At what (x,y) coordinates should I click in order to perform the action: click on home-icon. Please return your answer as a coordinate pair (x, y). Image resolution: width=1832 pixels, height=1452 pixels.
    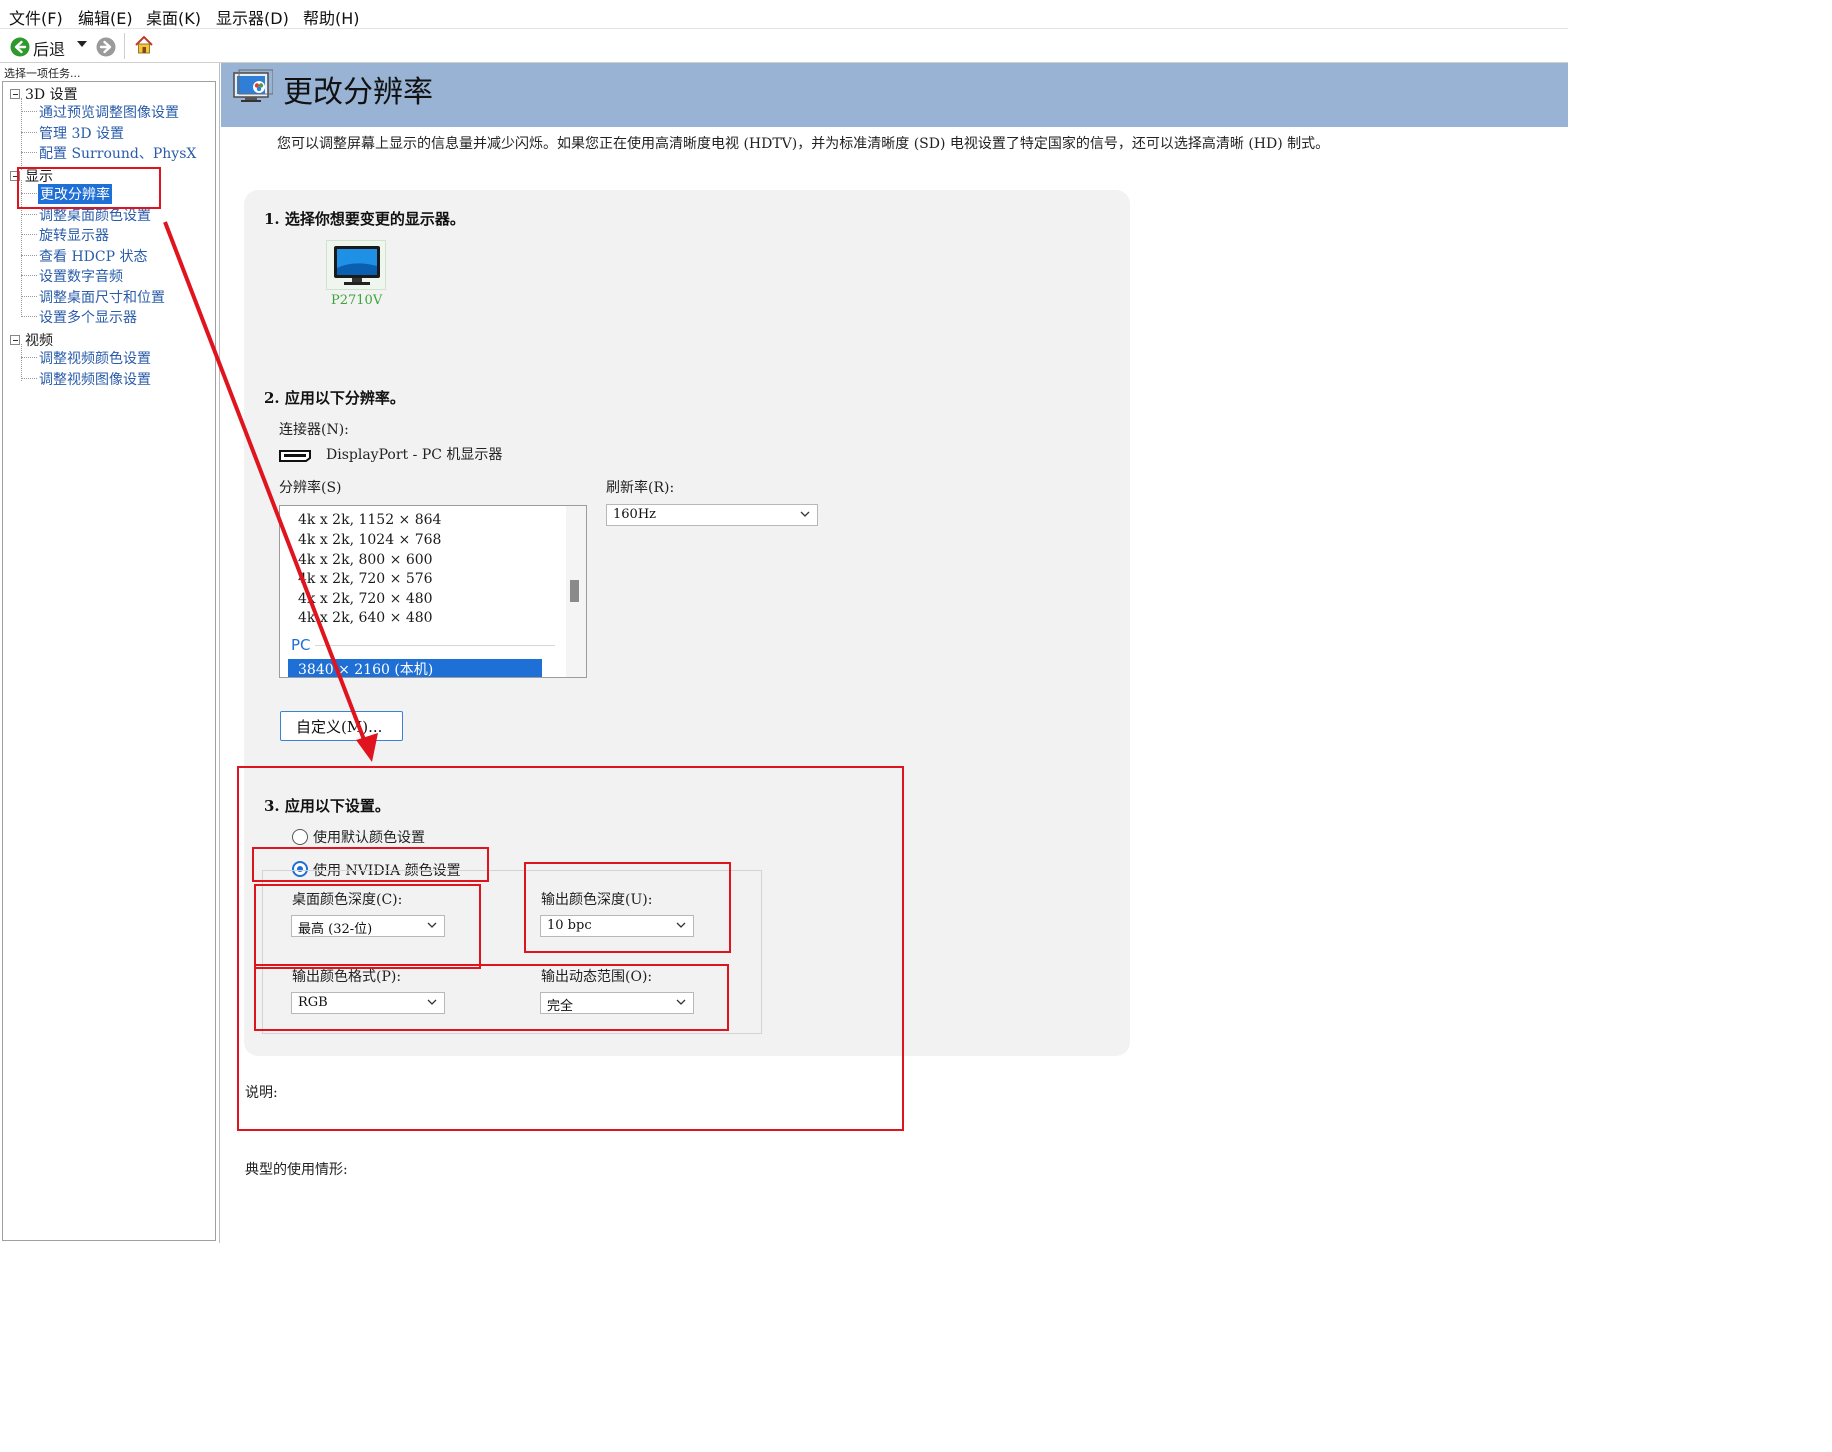
    Looking at the image, I should click on (144, 45).